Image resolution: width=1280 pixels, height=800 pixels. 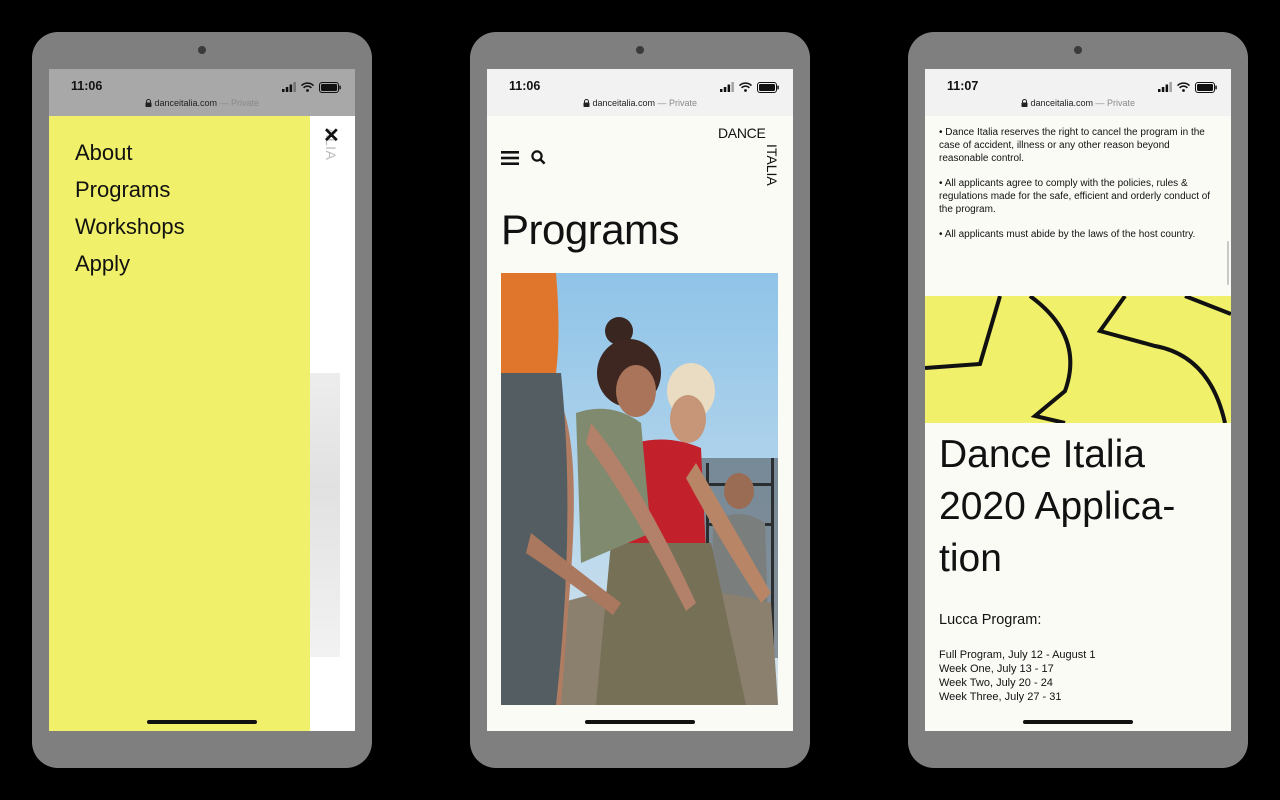 I want to click on photo-fragment, so click(x=325, y=515).